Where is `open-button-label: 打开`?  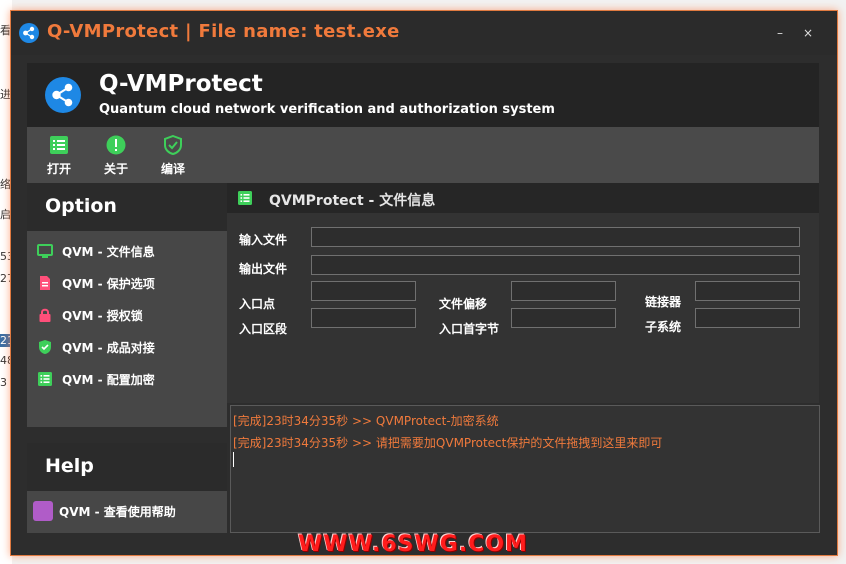
open-button-label: 打开 is located at coordinates (58, 169).